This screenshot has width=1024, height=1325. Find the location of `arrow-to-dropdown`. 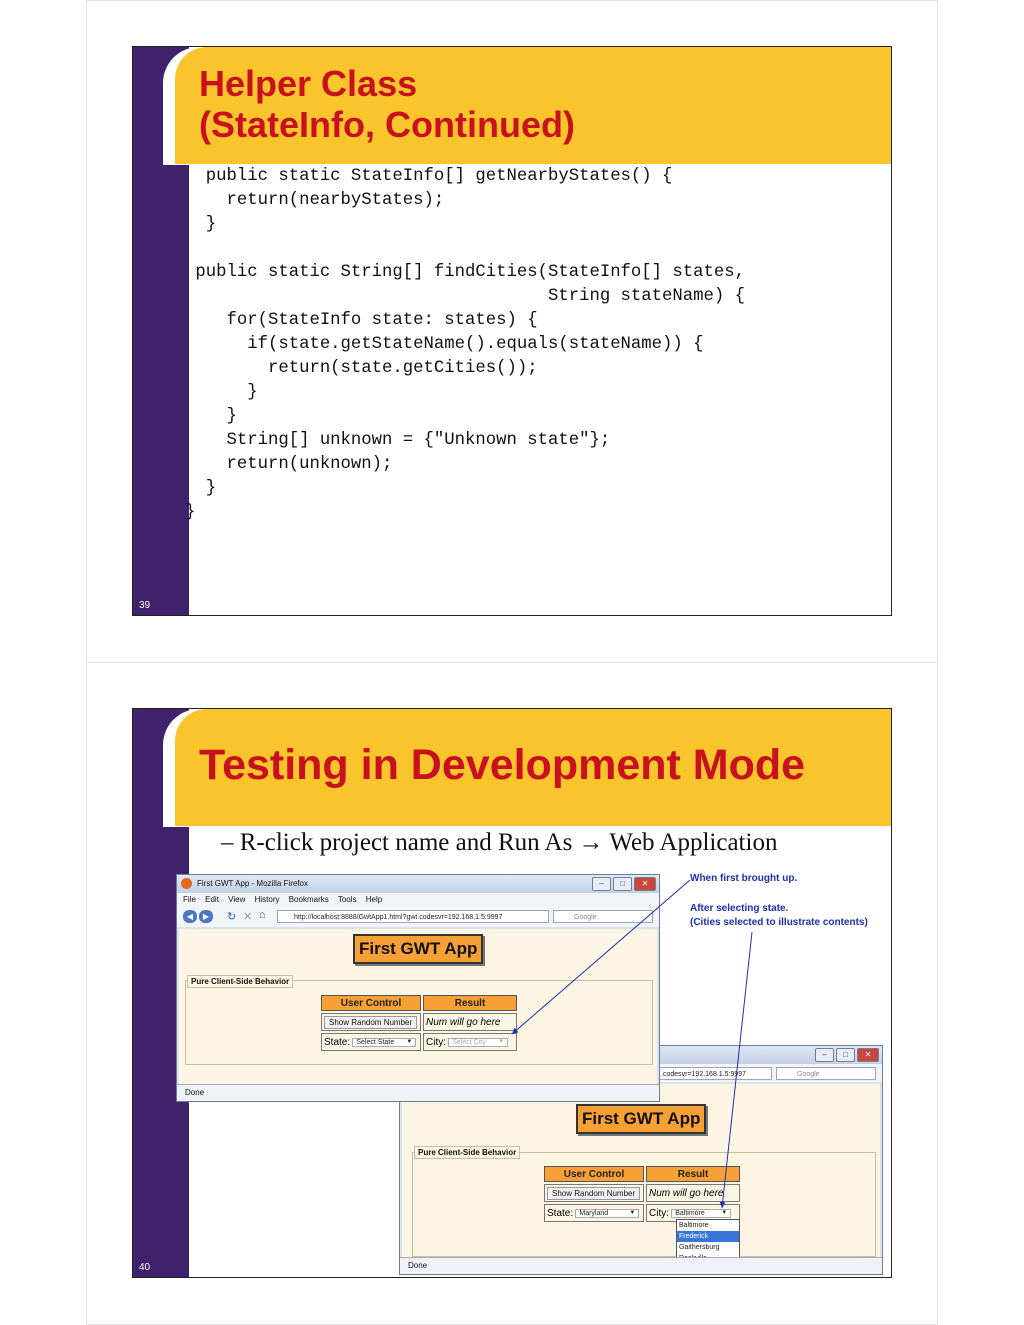

arrow-to-dropdown is located at coordinates (736, 1070).